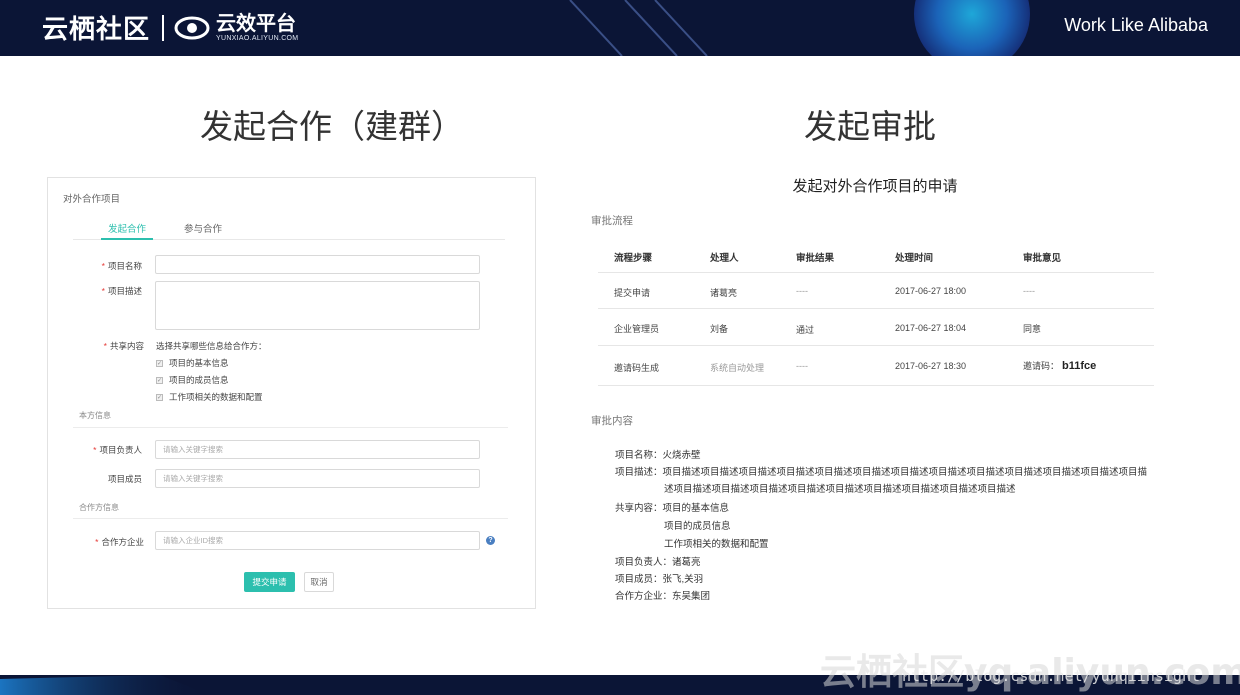 The width and height of the screenshot is (1240, 695). What do you see at coordinates (95, 415) in the screenshot?
I see `our-info-heading: 本方信息` at bounding box center [95, 415].